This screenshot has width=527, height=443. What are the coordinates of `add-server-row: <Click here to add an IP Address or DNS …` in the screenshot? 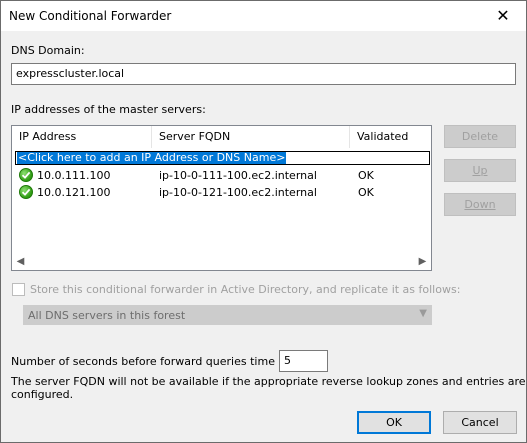 It's located at (222, 158).